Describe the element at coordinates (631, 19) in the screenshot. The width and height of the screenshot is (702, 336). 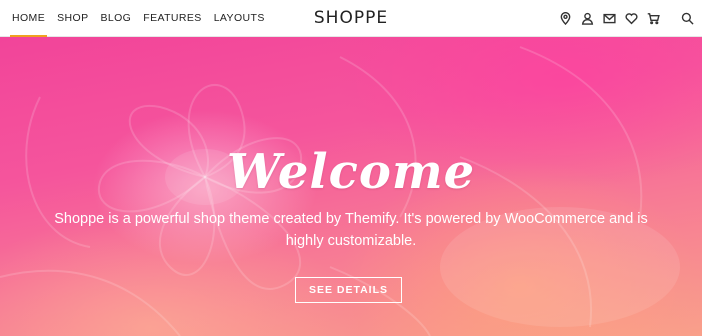
I see `heart-icon` at that location.